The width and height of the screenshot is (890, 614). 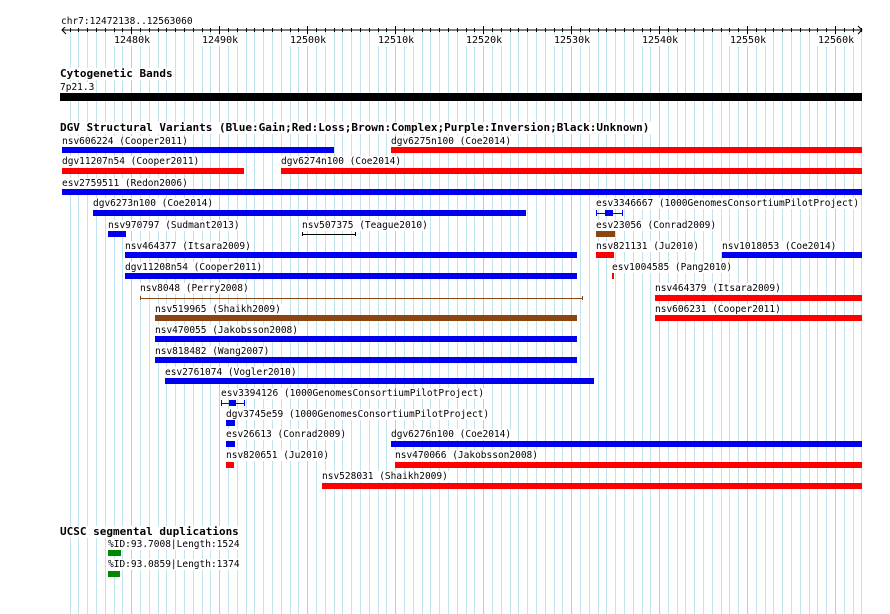 What do you see at coordinates (194, 267) in the screenshot?
I see `dgv-feature-label: dgv11208n54 (Cooper2011)` at bounding box center [194, 267].